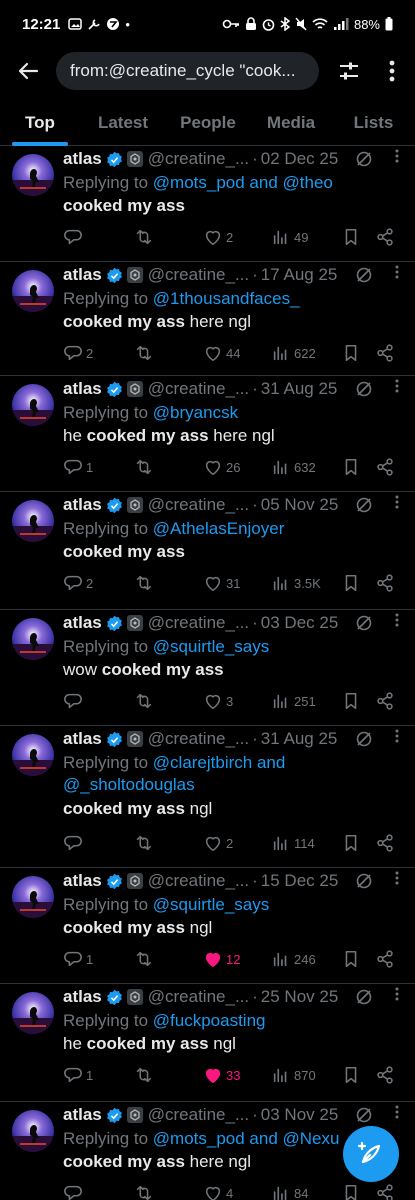  I want to click on views-button: 251, so click(293, 701).